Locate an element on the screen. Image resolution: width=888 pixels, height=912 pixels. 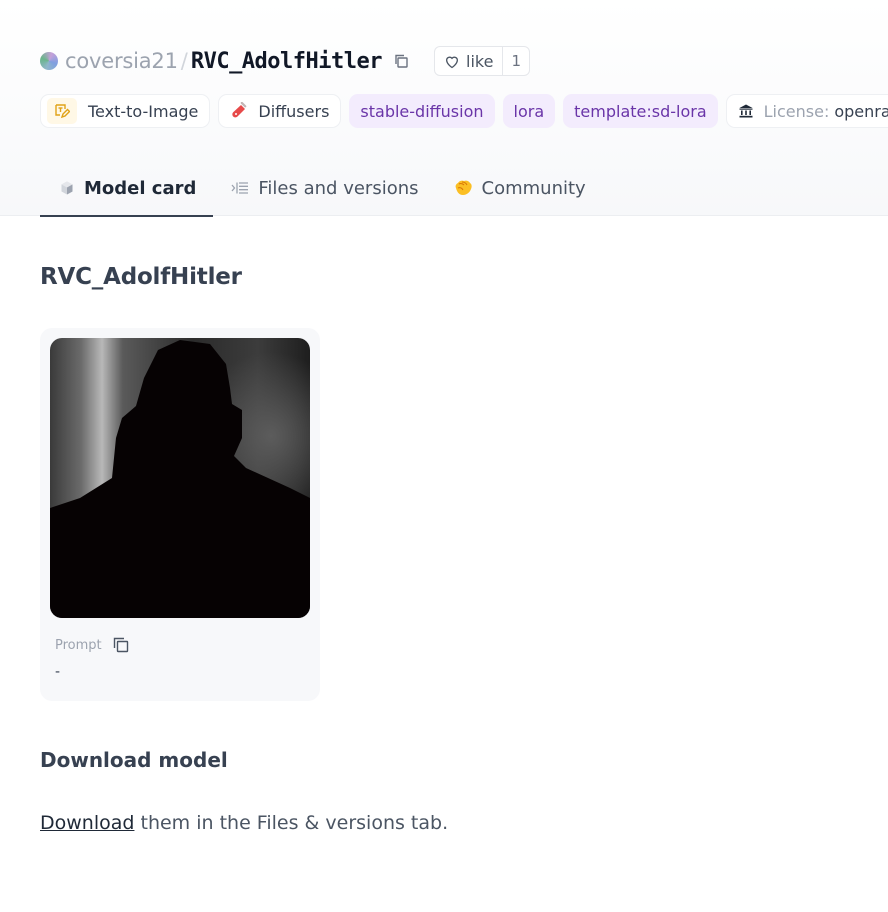
tag-label: Diffusers is located at coordinates (294, 111).